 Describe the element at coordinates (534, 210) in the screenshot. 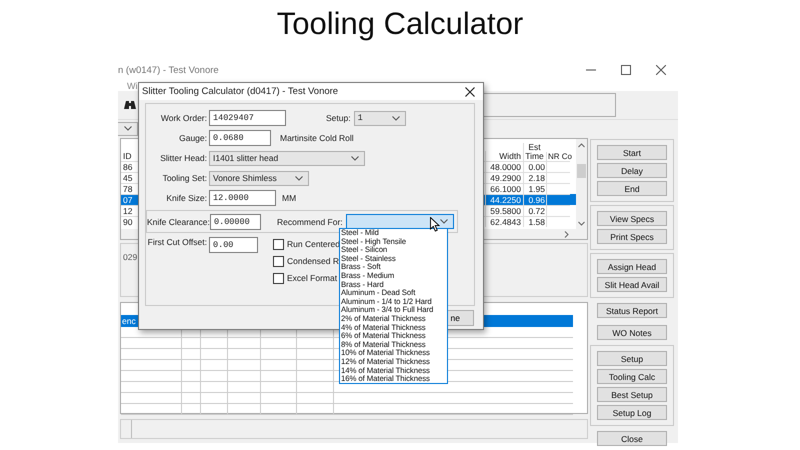

I see `table-cell: 0.72` at that location.